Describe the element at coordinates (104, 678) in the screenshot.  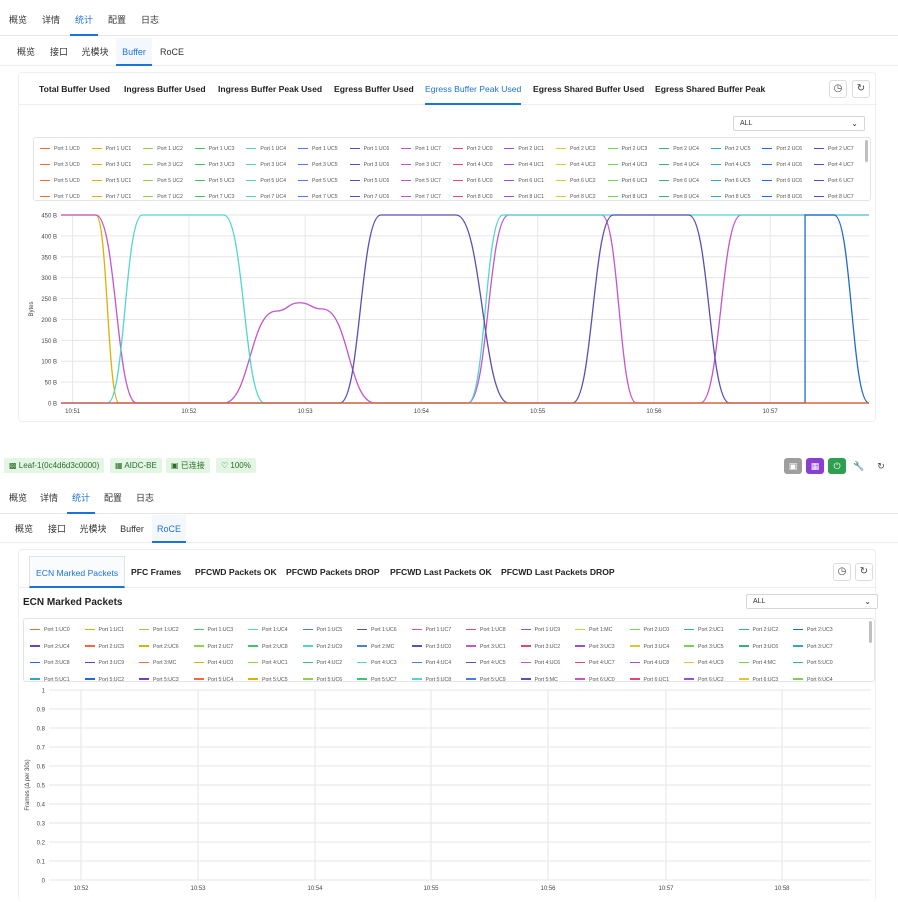
I see `legend-item: Port 5:UC2` at that location.